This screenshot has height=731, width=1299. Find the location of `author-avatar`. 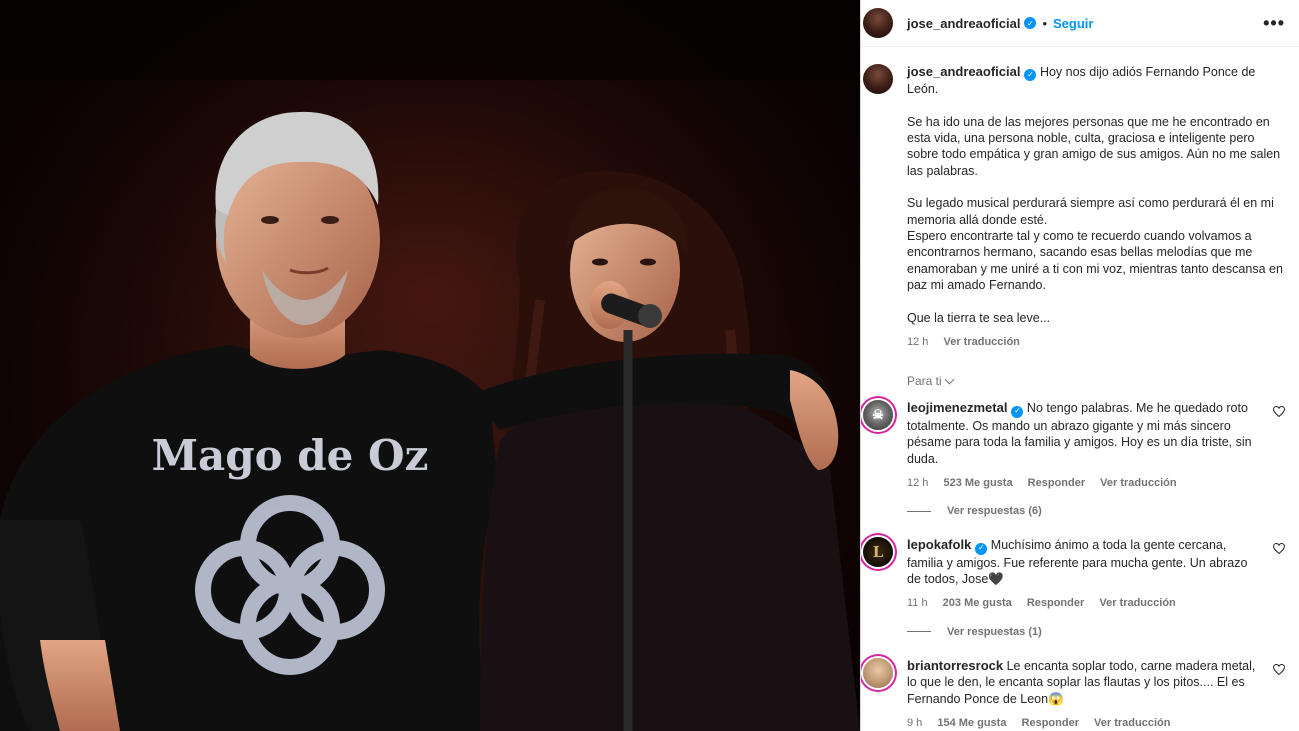

author-avatar is located at coordinates (878, 23).